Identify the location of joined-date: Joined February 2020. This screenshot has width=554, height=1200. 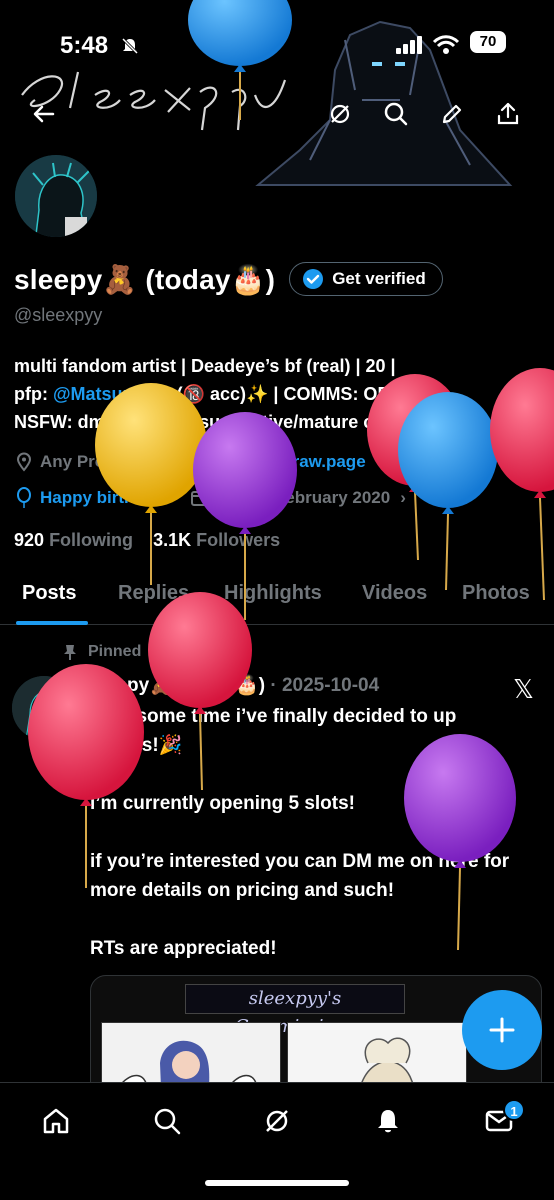
(303, 497).